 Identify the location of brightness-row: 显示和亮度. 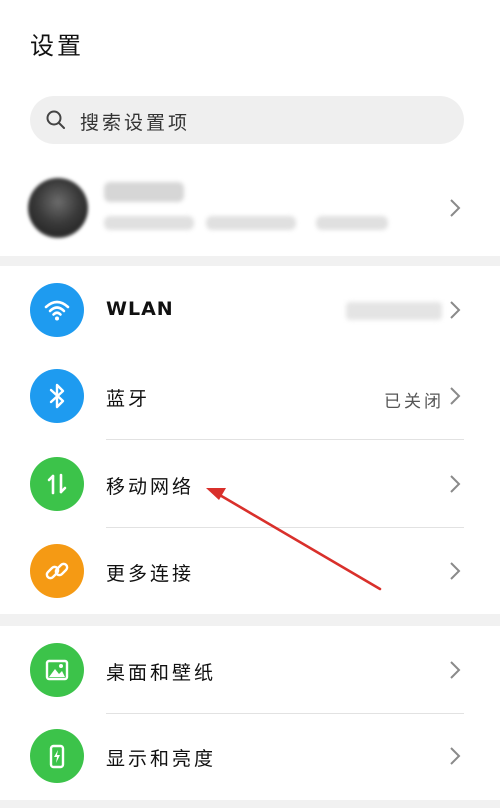
(250, 756).